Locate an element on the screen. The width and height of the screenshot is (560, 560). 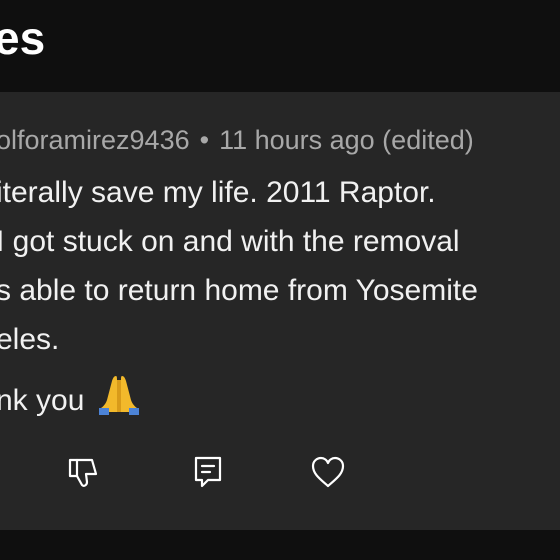
thumbs-down-icon is located at coordinates (84, 472).